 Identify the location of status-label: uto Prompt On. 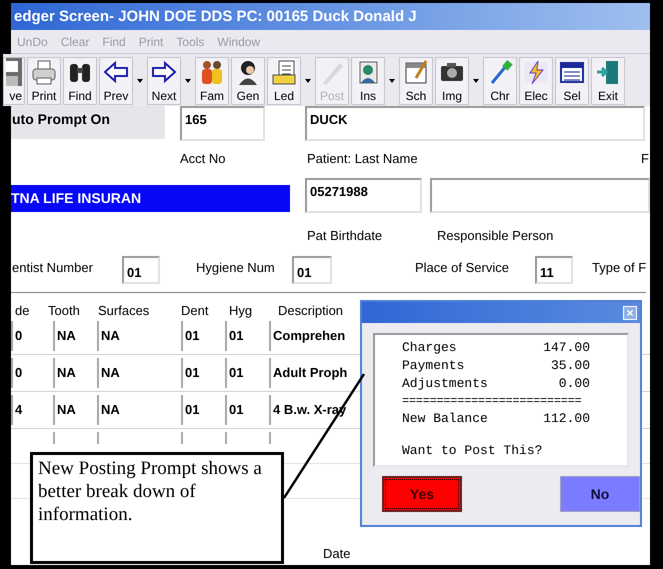
(88, 122).